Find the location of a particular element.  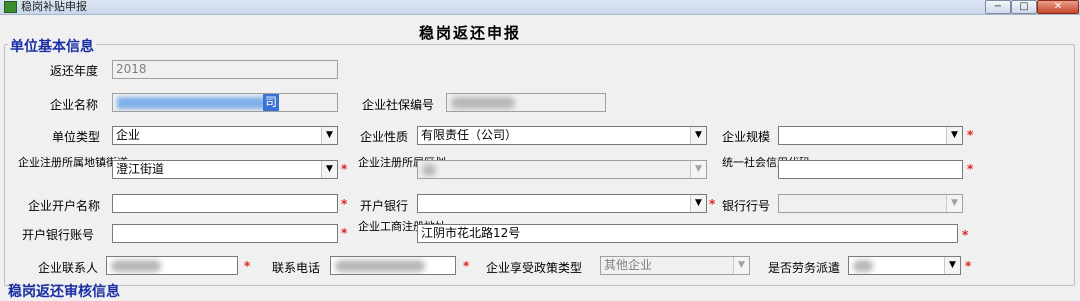

company-scale-select: ▼ is located at coordinates (870, 135).